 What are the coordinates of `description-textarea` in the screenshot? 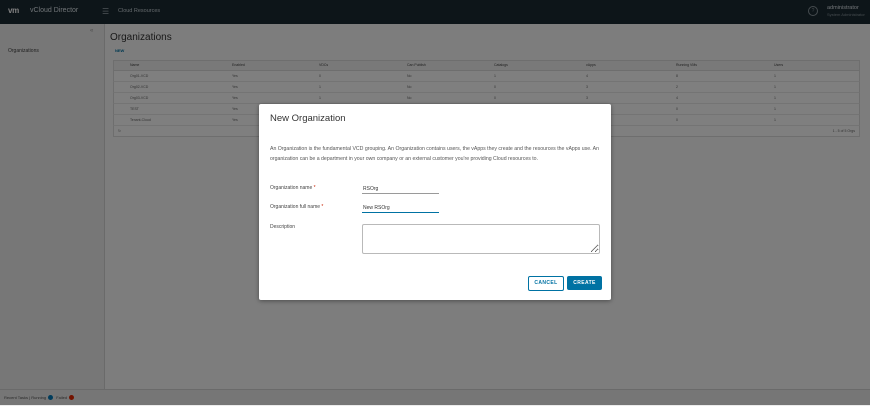 It's located at (481, 239).